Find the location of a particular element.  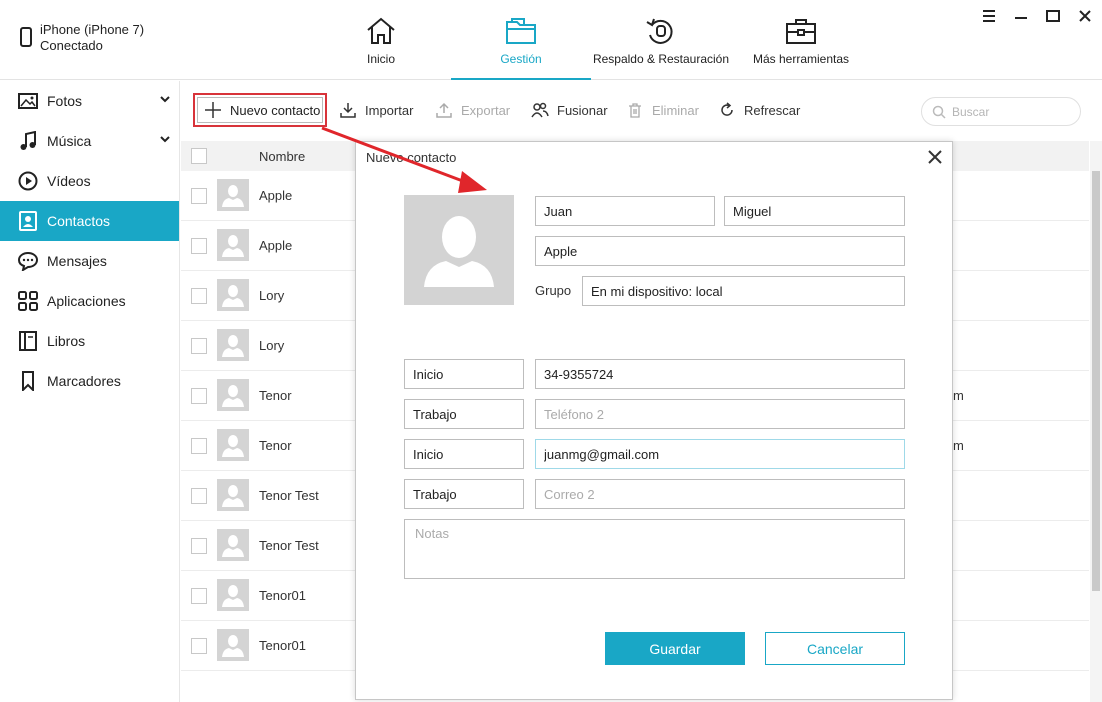

nav-mas-herramientas: Más herramientas is located at coordinates (801, 40).